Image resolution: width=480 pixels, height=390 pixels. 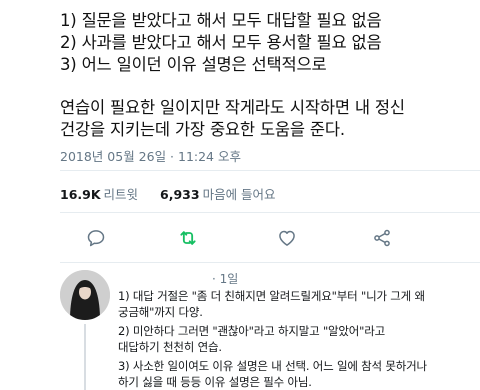 I want to click on tweet-line: 연습이 필요한 일이지만 작게라도 시작하면 내 정신, so click(x=232, y=107).